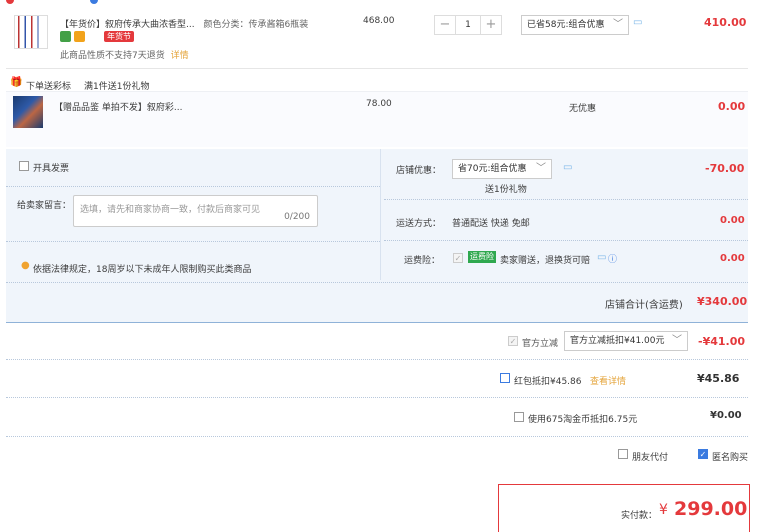 This screenshot has width=758, height=532. I want to click on anonymous-label: 匿名购买, so click(730, 458).